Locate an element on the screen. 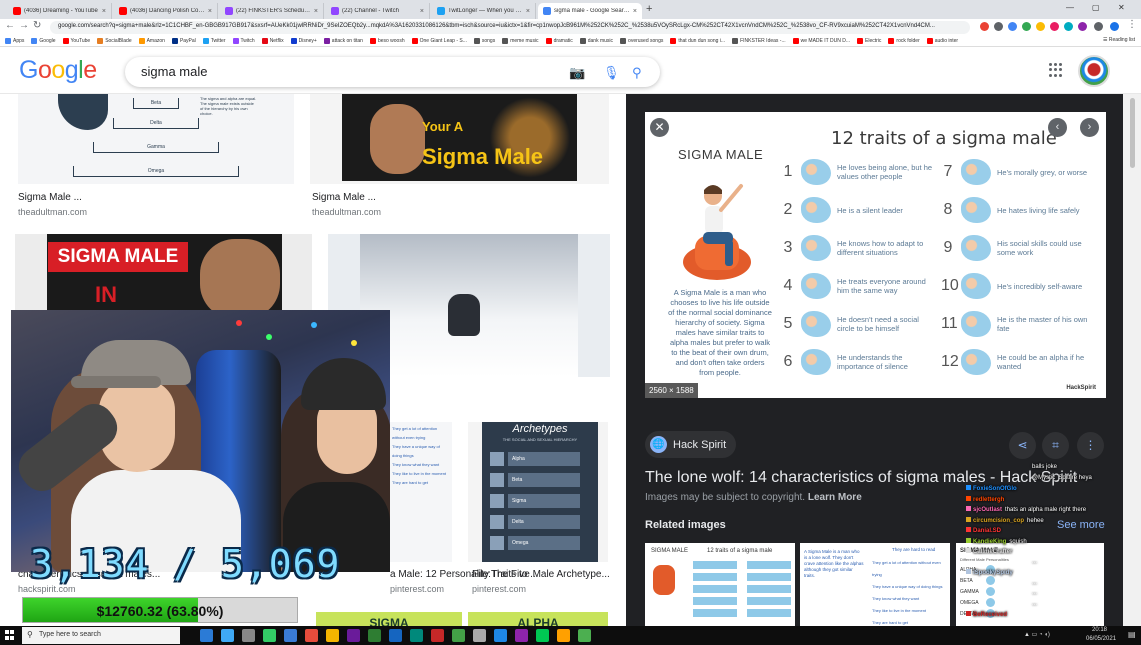  camera-icon: 📷 is located at coordinates (577, 73).